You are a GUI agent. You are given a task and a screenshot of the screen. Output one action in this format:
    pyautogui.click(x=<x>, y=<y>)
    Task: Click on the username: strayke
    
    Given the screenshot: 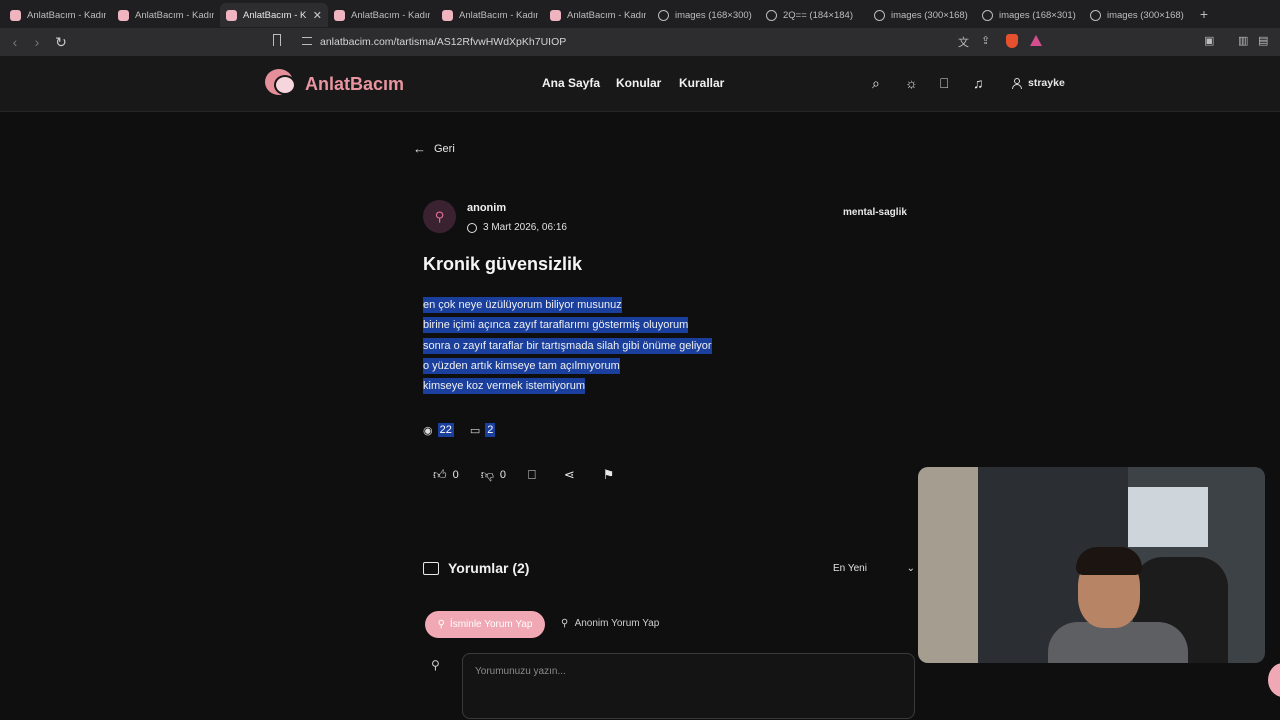 What is the action you would take?
    pyautogui.click(x=1046, y=83)
    